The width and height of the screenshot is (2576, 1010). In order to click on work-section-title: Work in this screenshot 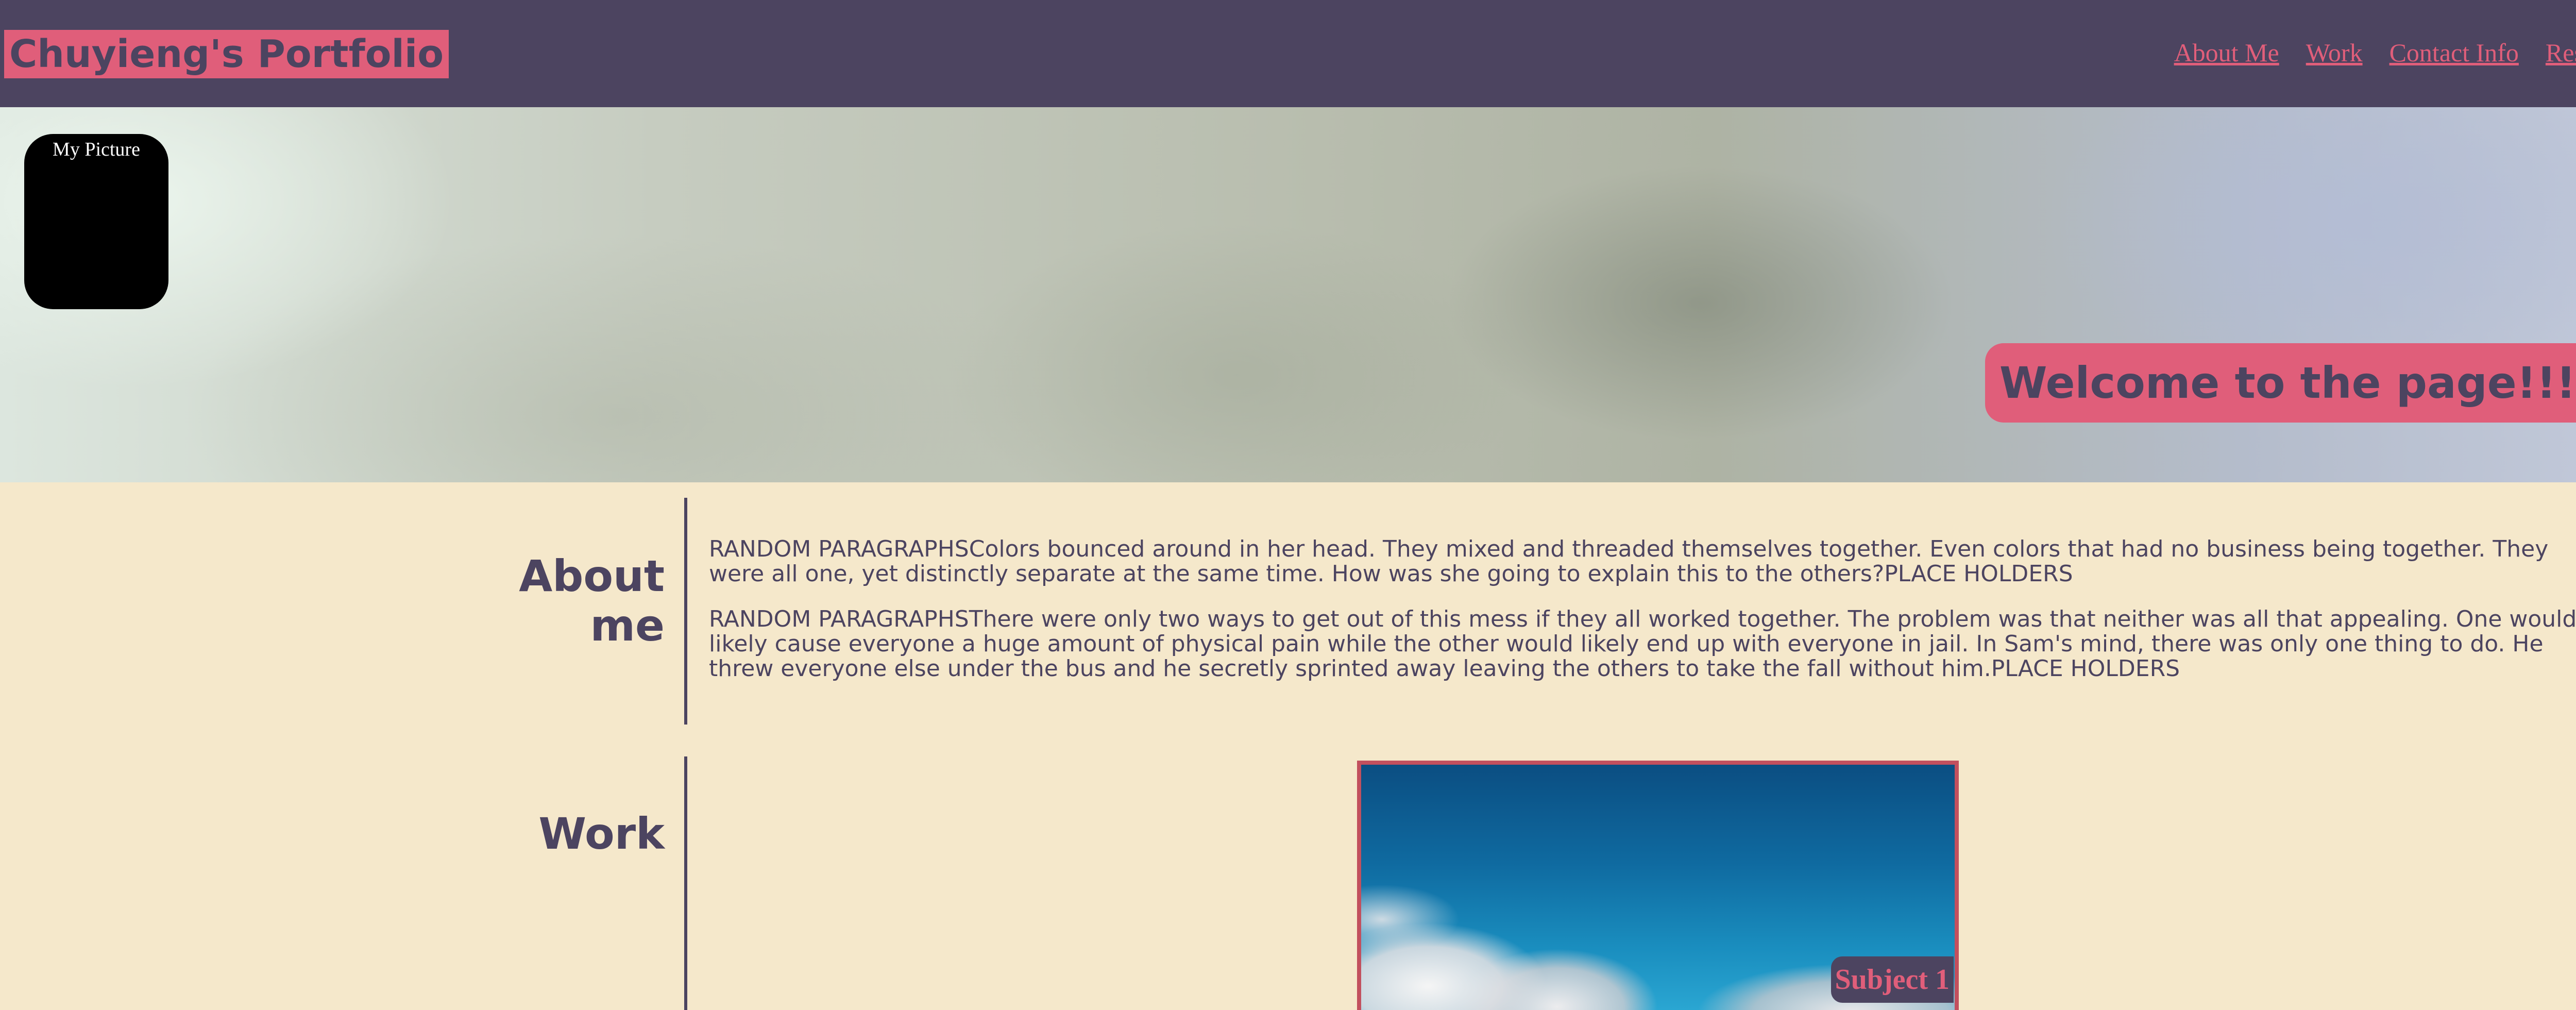, I will do `click(601, 834)`.